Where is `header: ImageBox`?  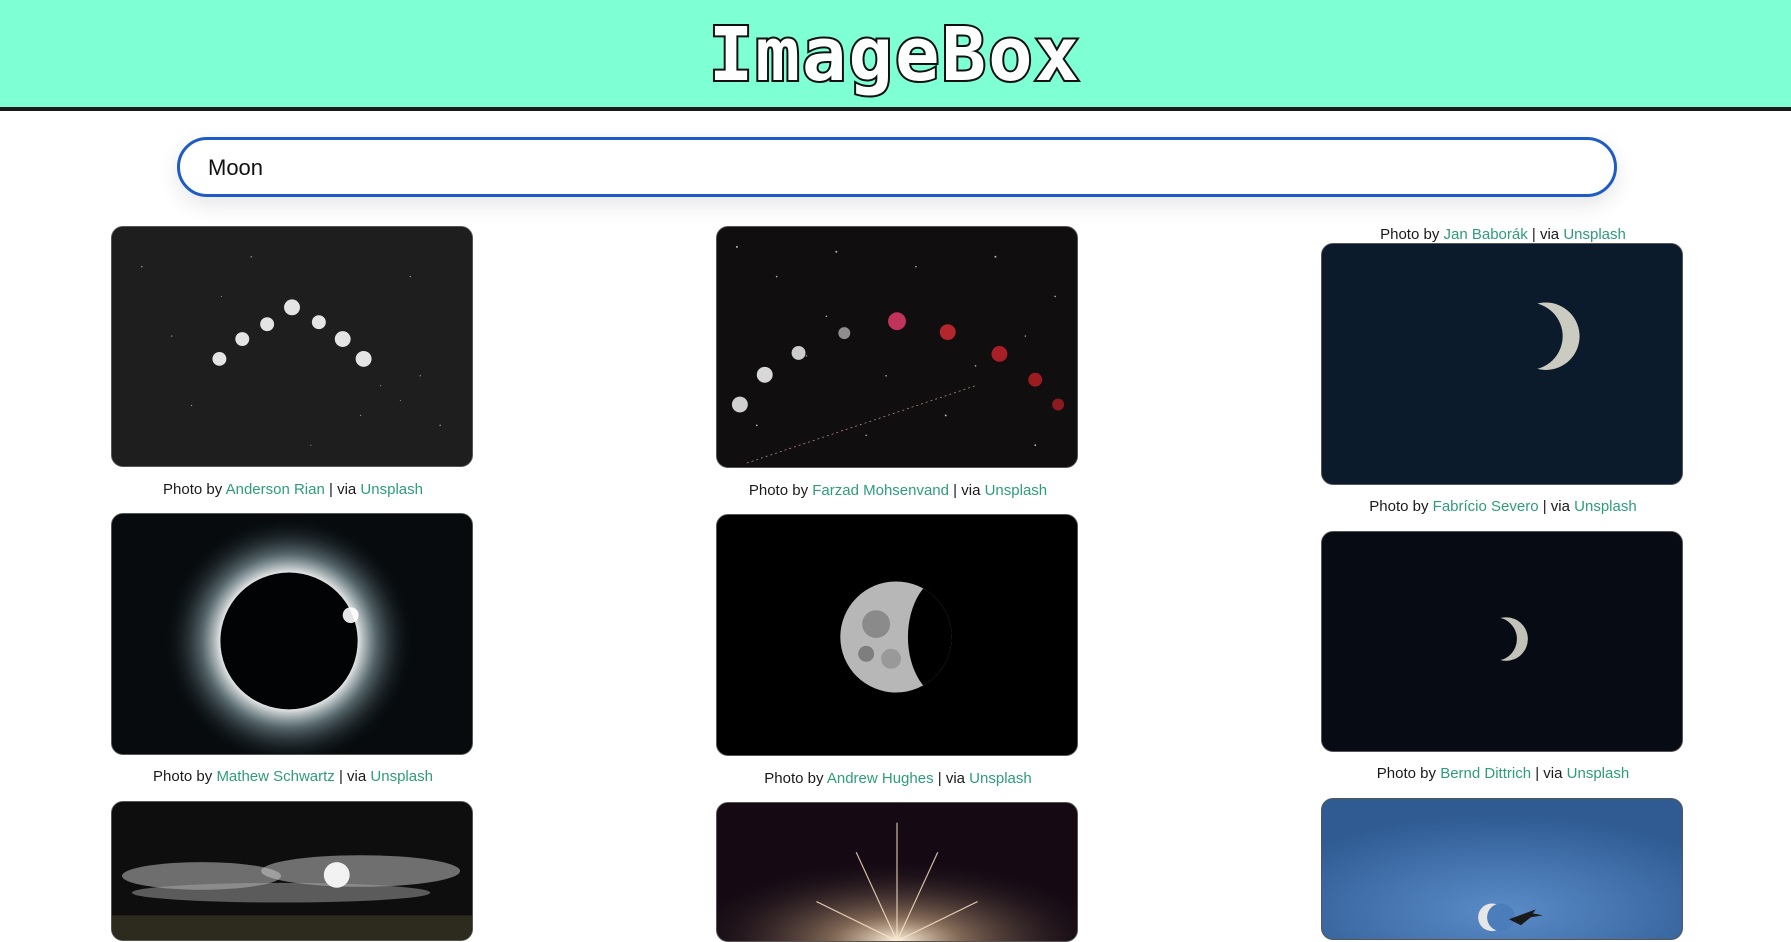
header: ImageBox is located at coordinates (895, 55).